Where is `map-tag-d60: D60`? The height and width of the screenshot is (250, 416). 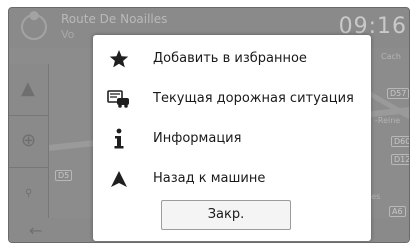
map-tag-d60: D60 is located at coordinates (400, 141).